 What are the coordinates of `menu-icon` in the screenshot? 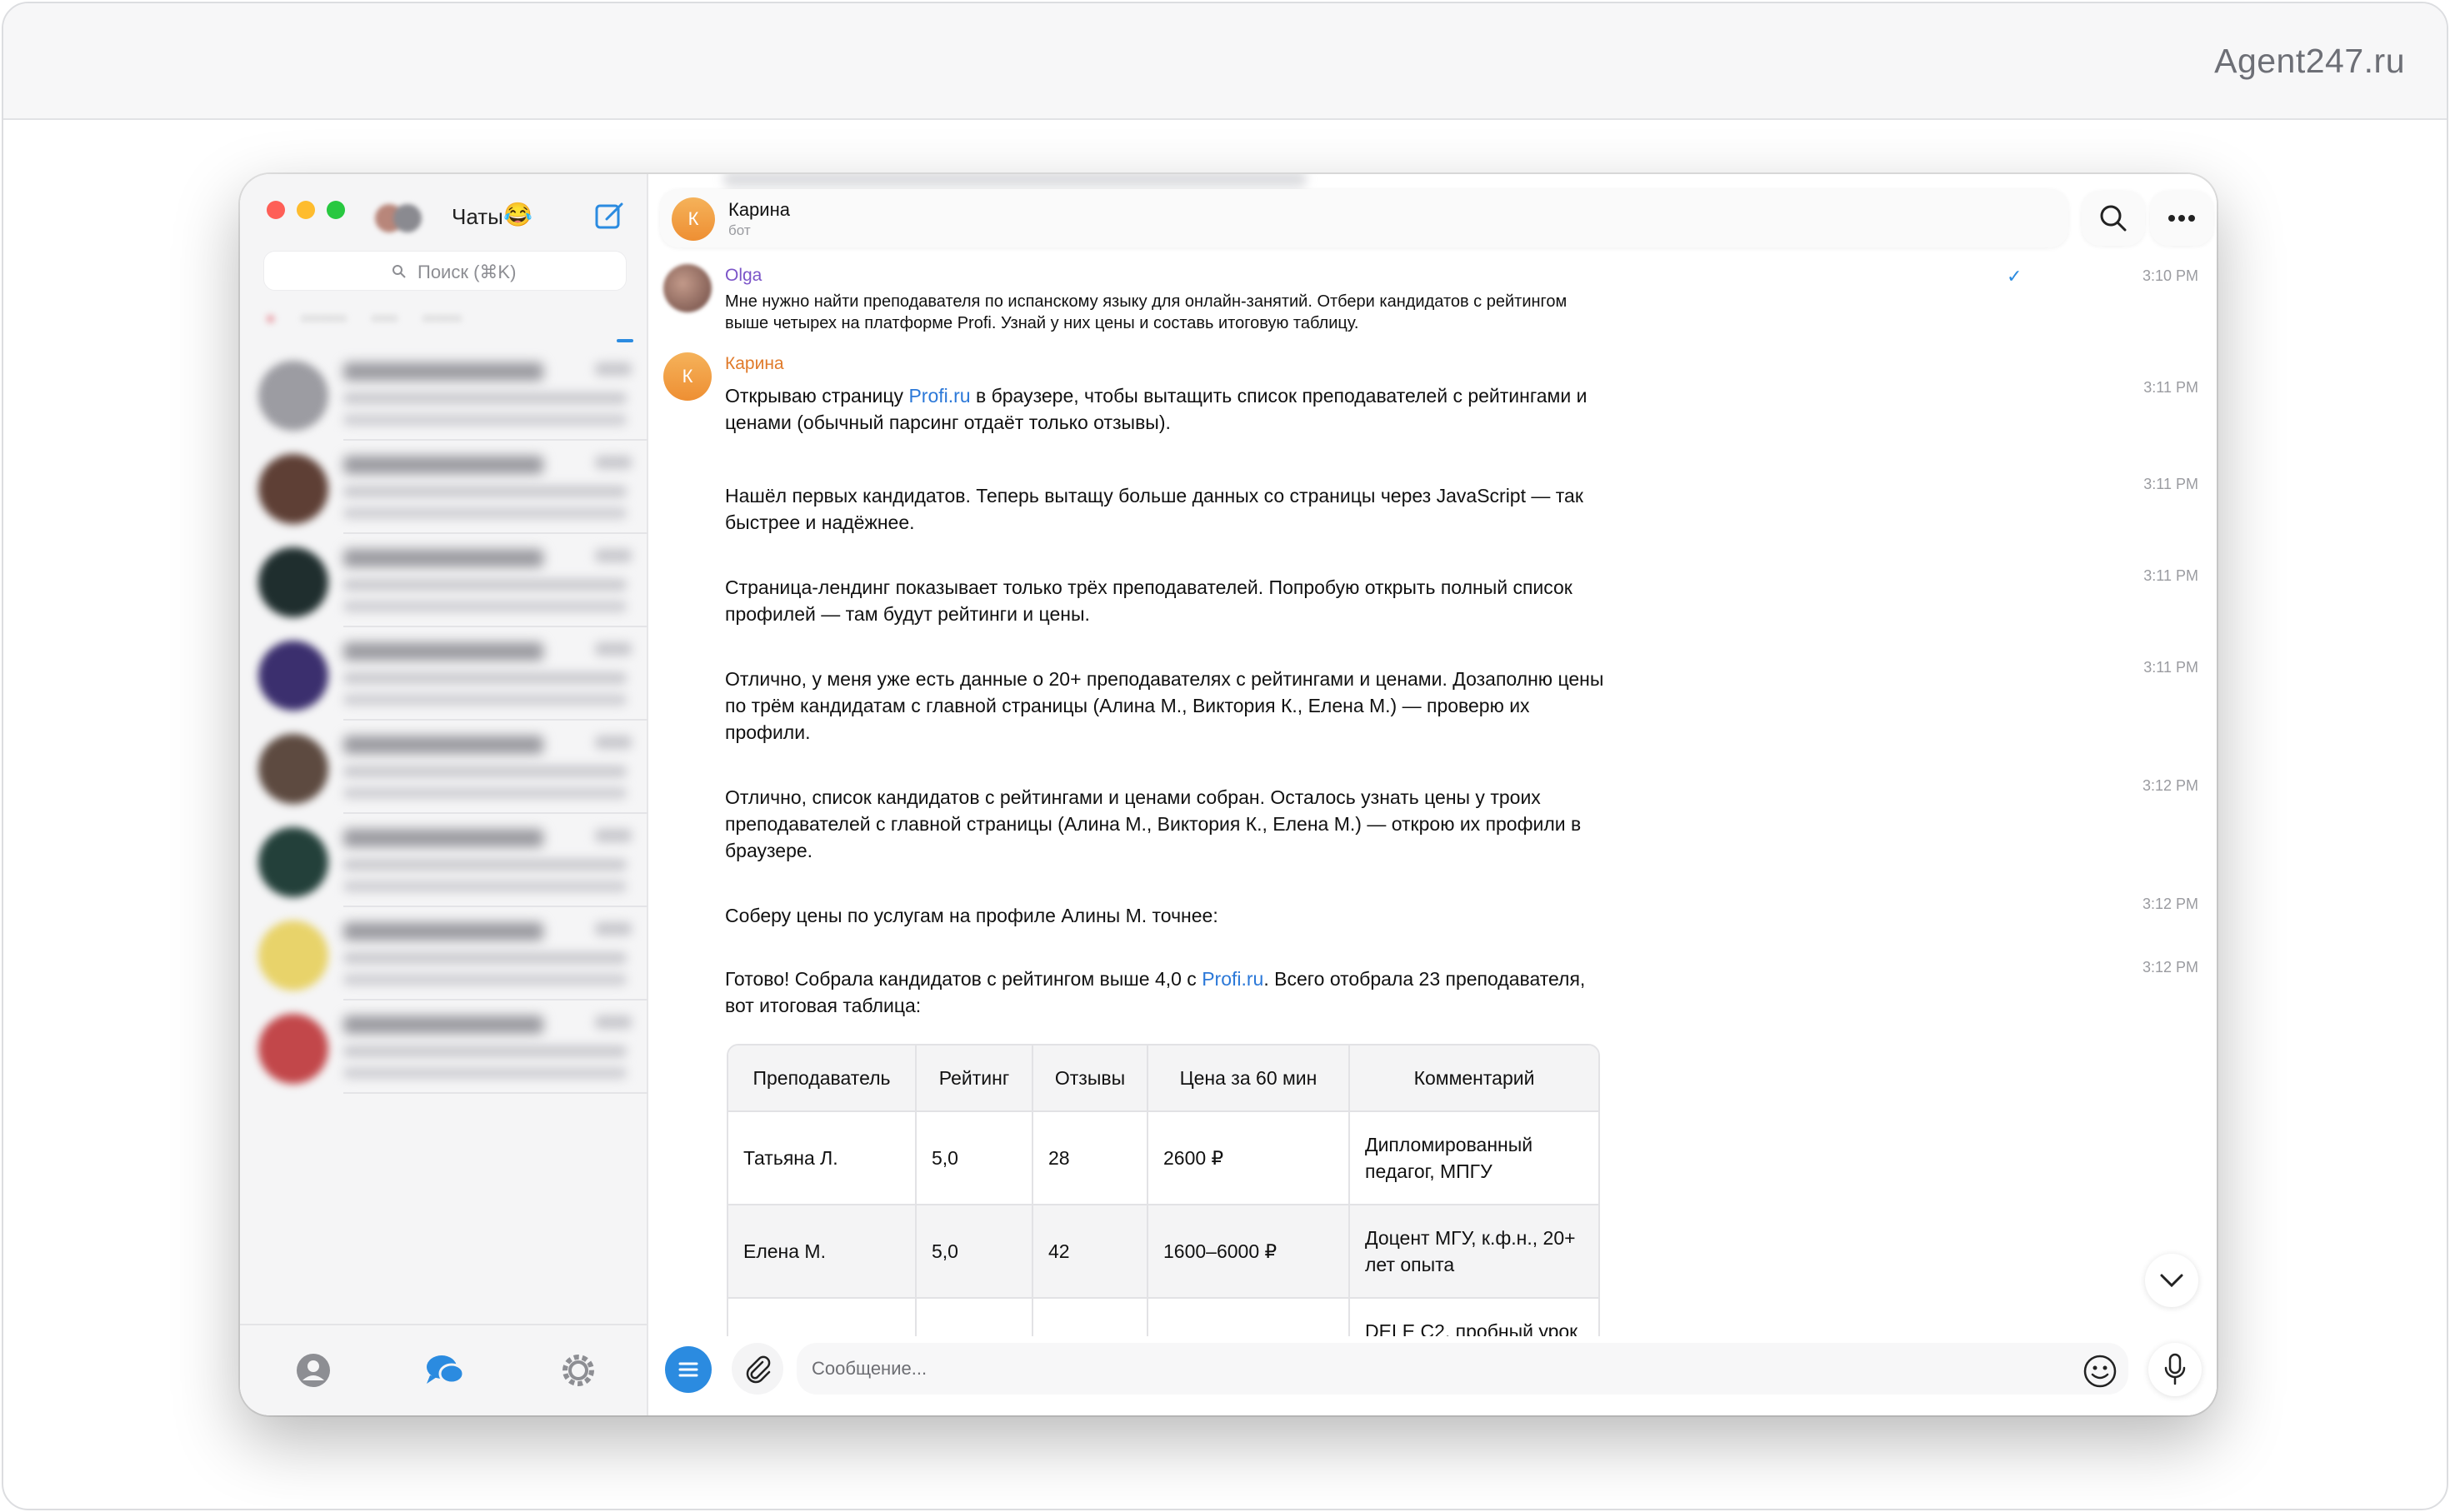 It's located at (688, 1369).